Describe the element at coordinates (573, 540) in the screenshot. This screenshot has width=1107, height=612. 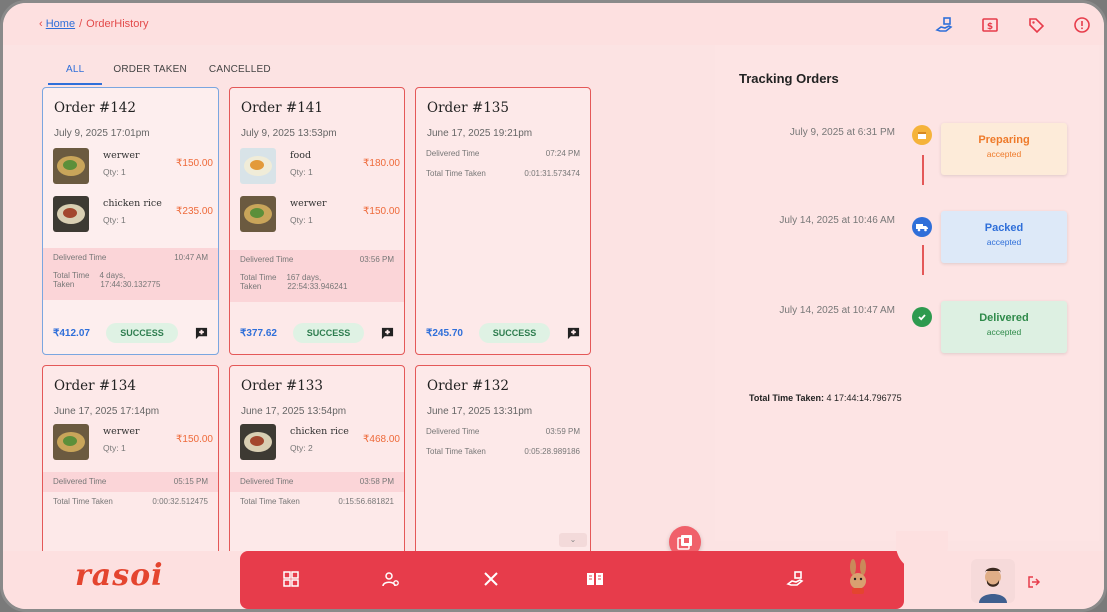
I see `scroll-down-chevron-icon: ⌄` at that location.